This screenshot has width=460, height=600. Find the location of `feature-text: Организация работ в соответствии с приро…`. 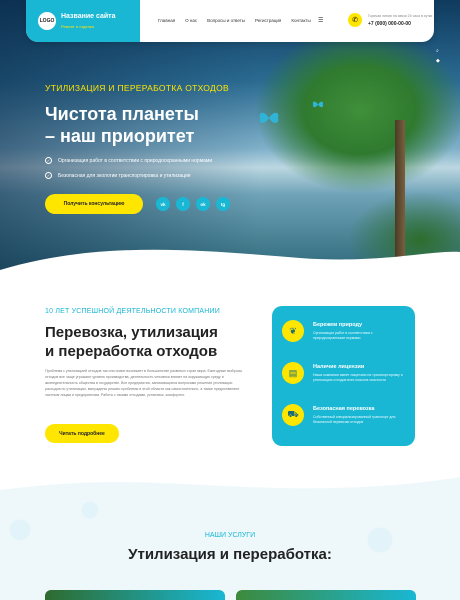

feature-text: Организация работ в соответствии с приро… is located at coordinates (343, 335).